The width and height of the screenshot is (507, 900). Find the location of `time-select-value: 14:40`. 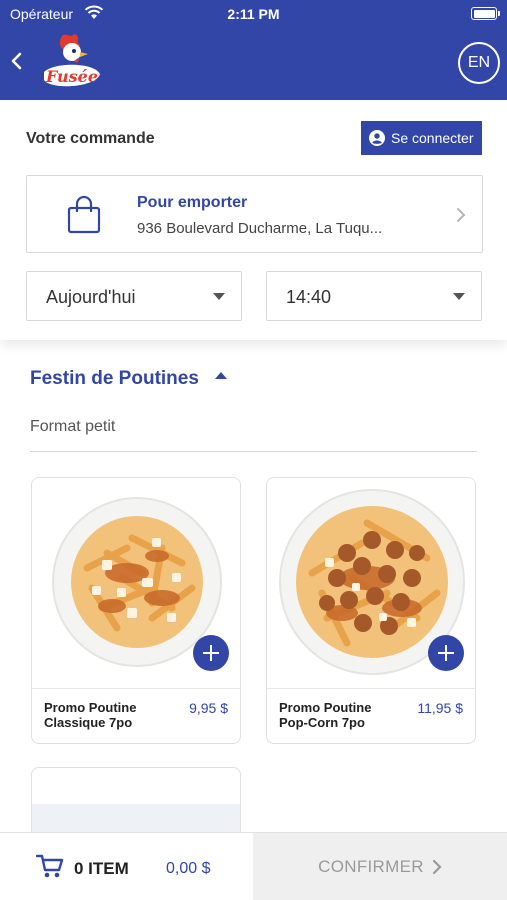

time-select-value: 14:40 is located at coordinates (309, 297).